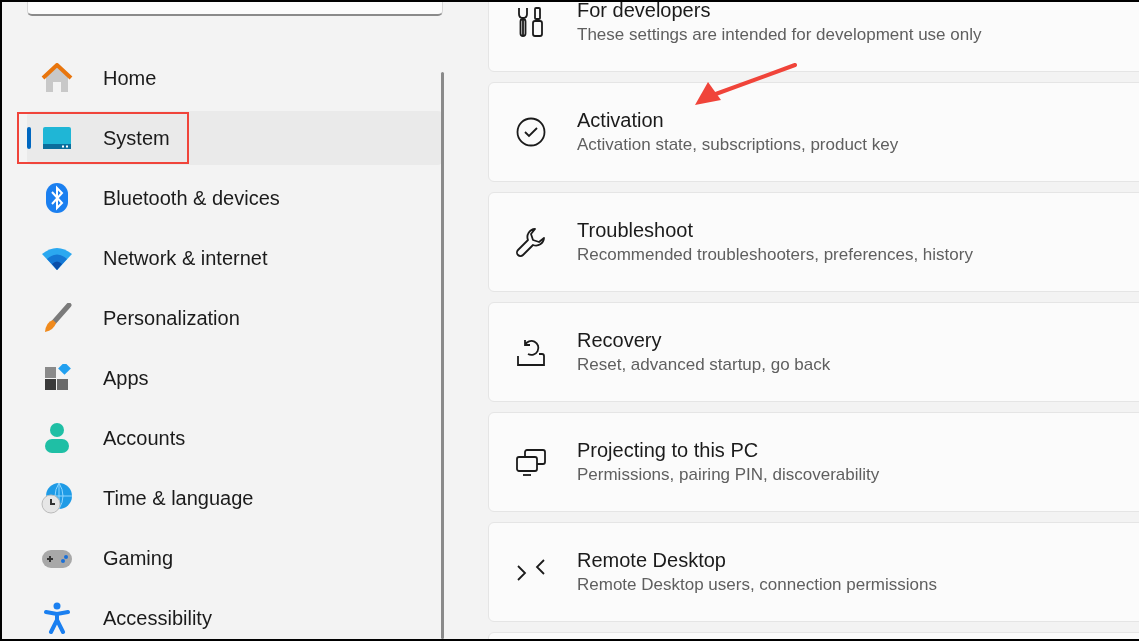 This screenshot has height=641, width=1139. What do you see at coordinates (57, 438) in the screenshot?
I see `person-icon` at bounding box center [57, 438].